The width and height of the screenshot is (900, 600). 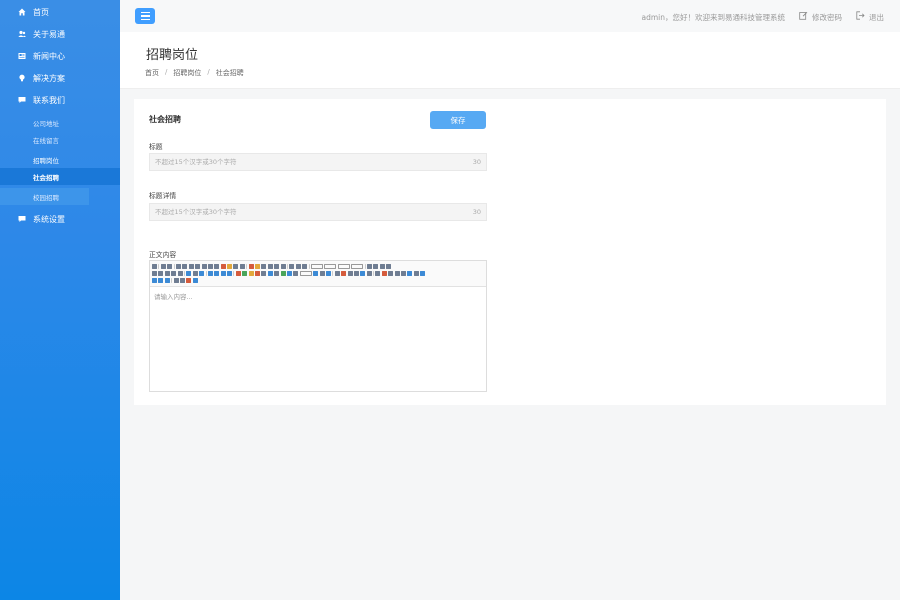 I want to click on insert-paragraph-icon, so click(x=391, y=273).